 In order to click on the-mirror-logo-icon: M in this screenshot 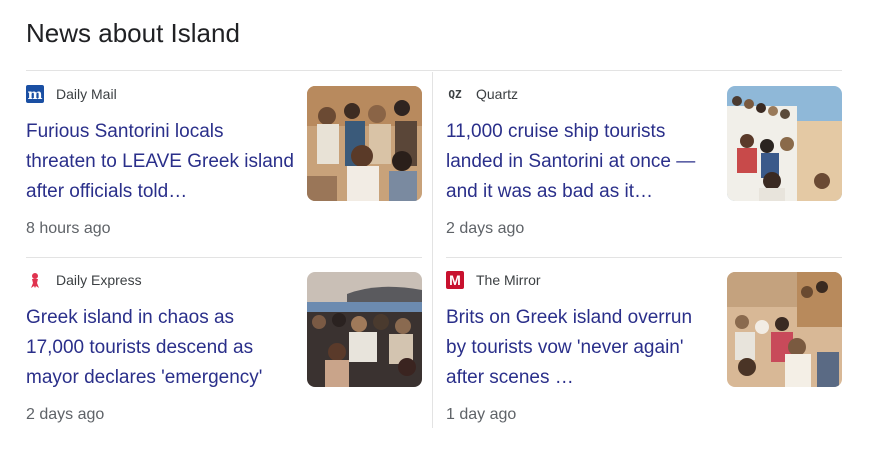, I will do `click(455, 280)`.